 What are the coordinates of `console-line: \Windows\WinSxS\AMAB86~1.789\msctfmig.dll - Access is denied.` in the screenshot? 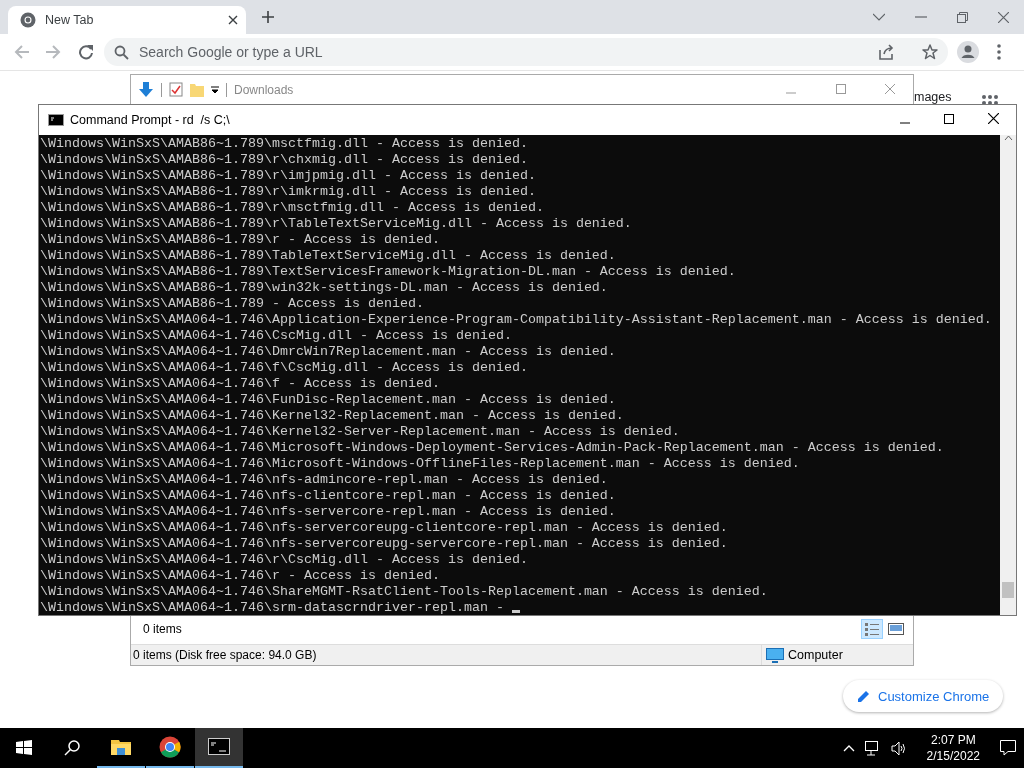 It's located at (284, 143).